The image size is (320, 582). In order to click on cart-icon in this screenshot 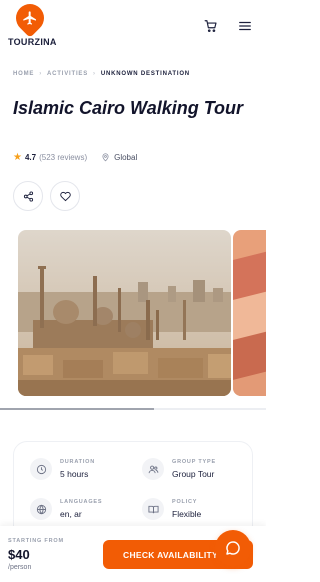, I will do `click(210, 26)`.